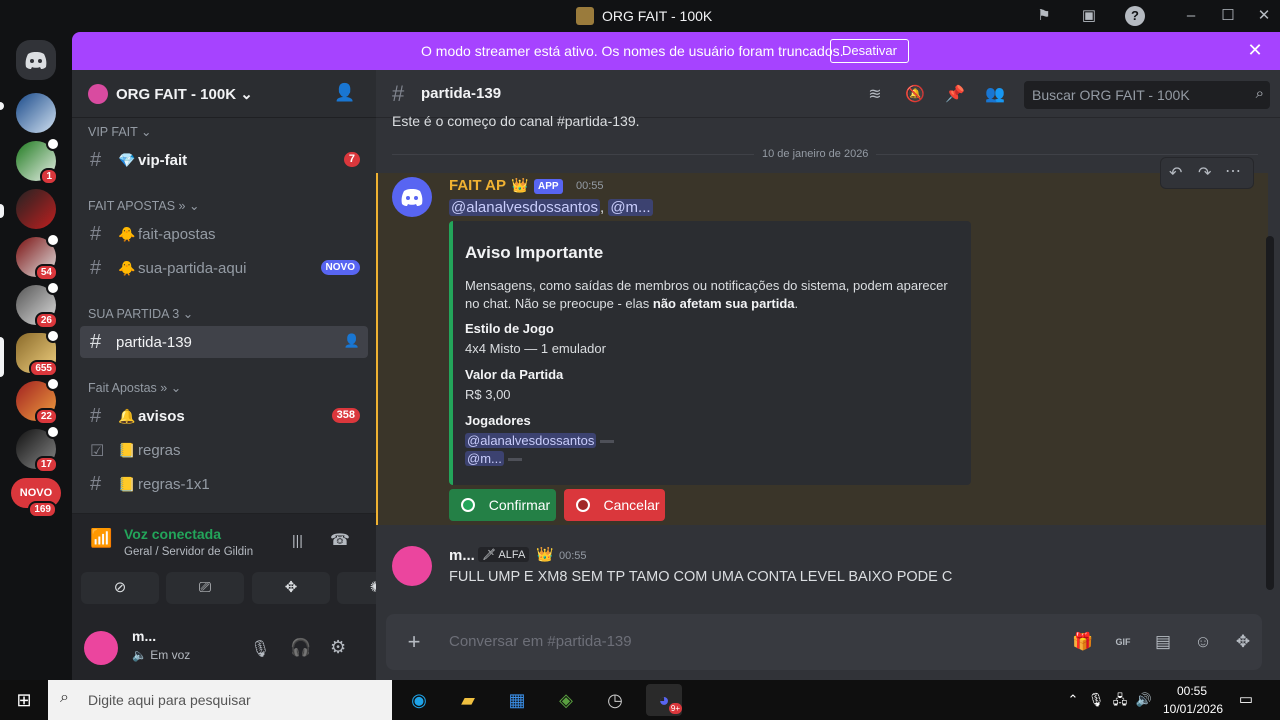 This screenshot has width=1280, height=720. I want to click on discord-taskbar-icon: ◕ 9+, so click(664, 700).